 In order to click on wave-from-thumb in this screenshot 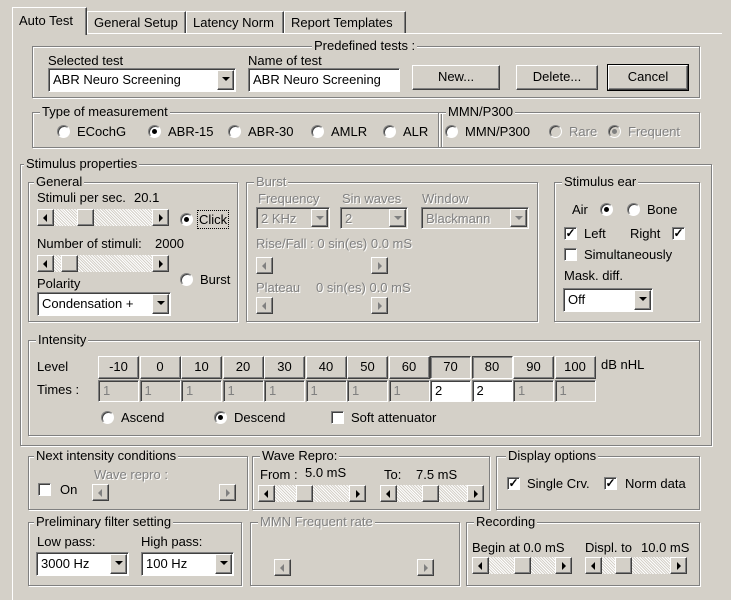, I will do `click(304, 493)`.